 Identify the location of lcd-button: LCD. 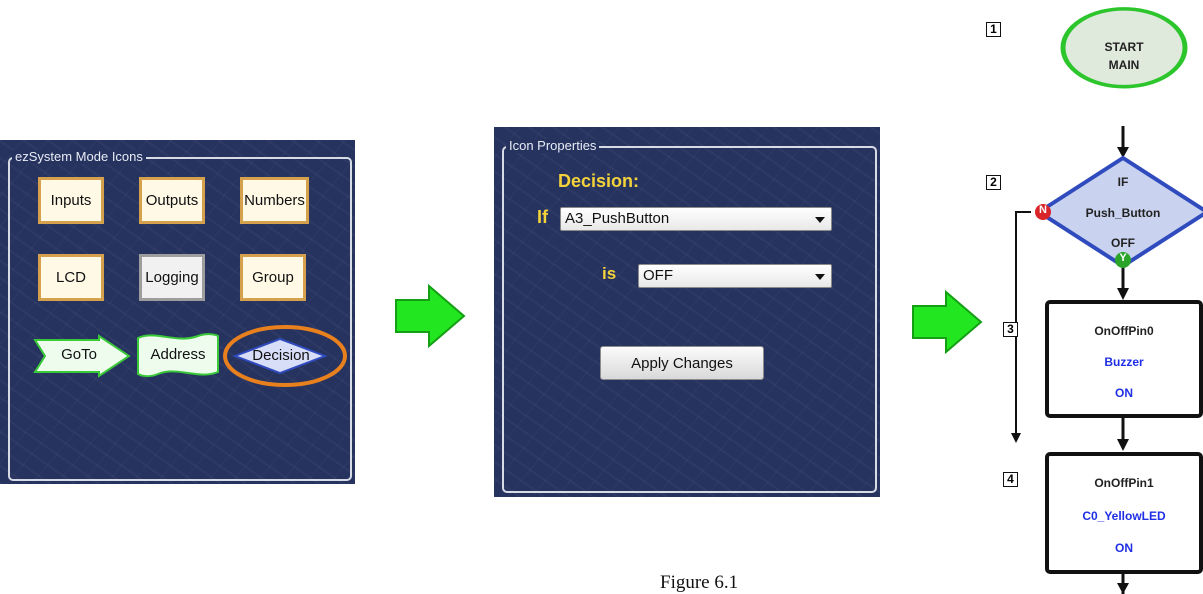
(71, 277).